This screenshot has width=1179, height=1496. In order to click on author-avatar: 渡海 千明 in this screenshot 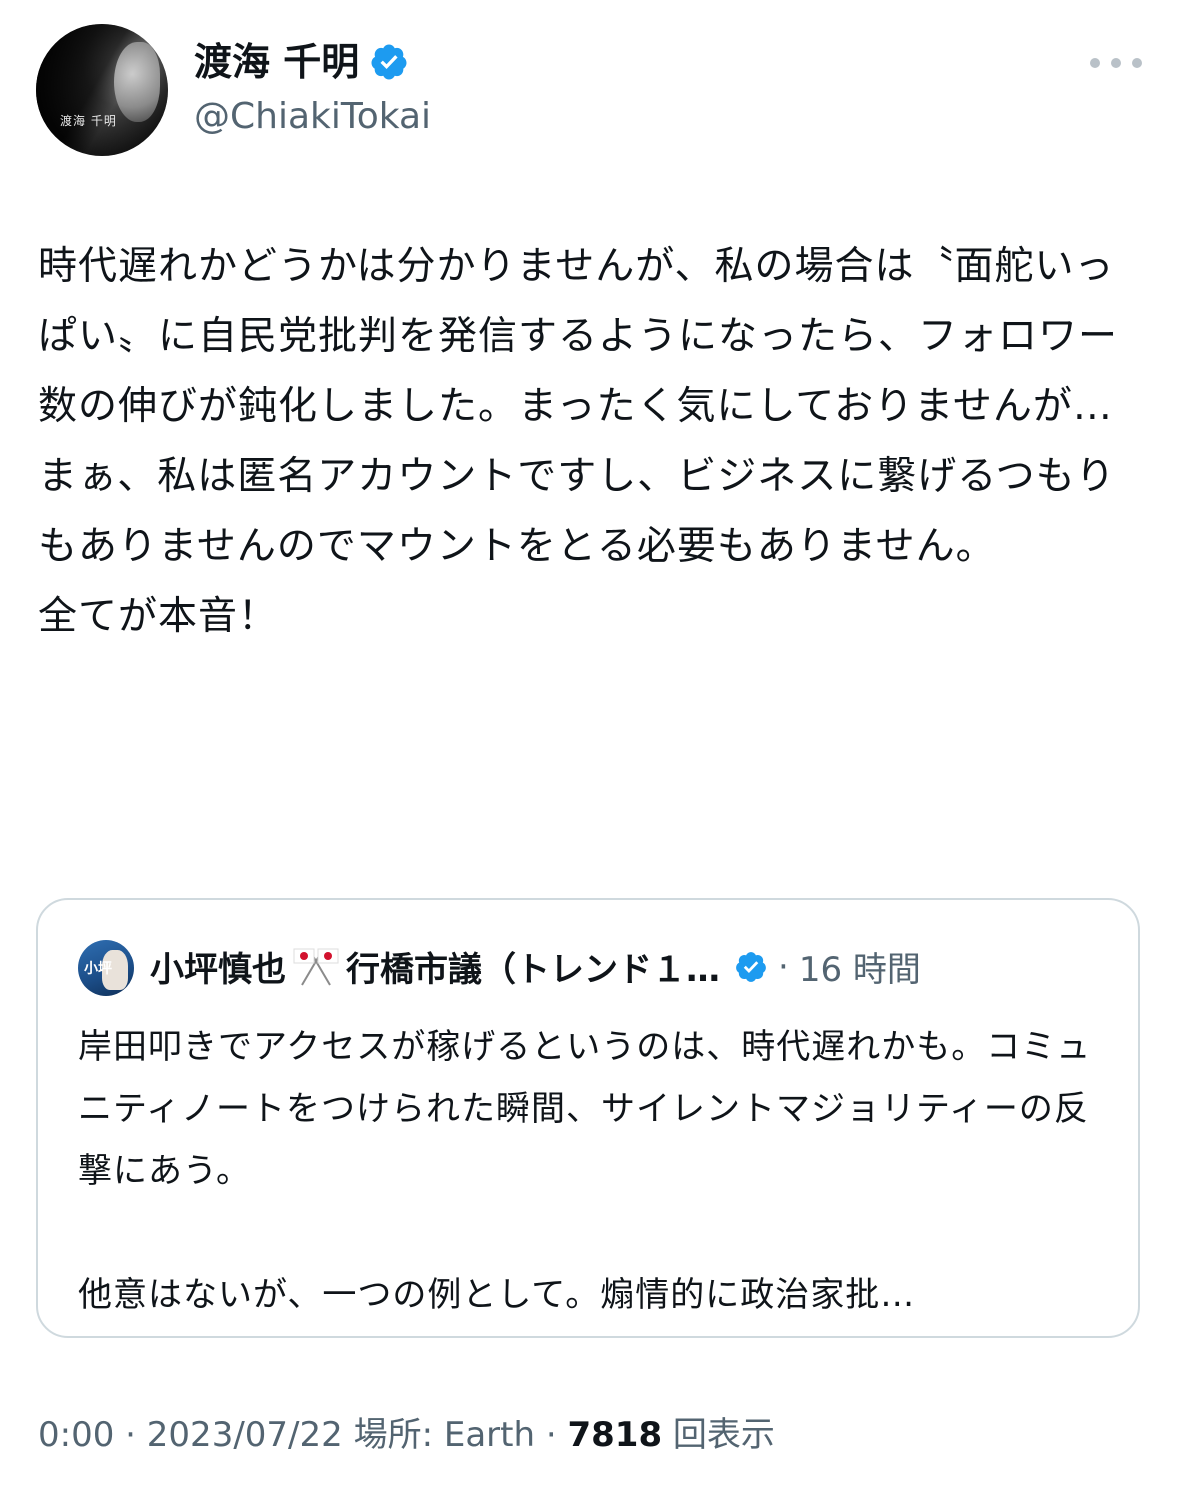, I will do `click(102, 90)`.